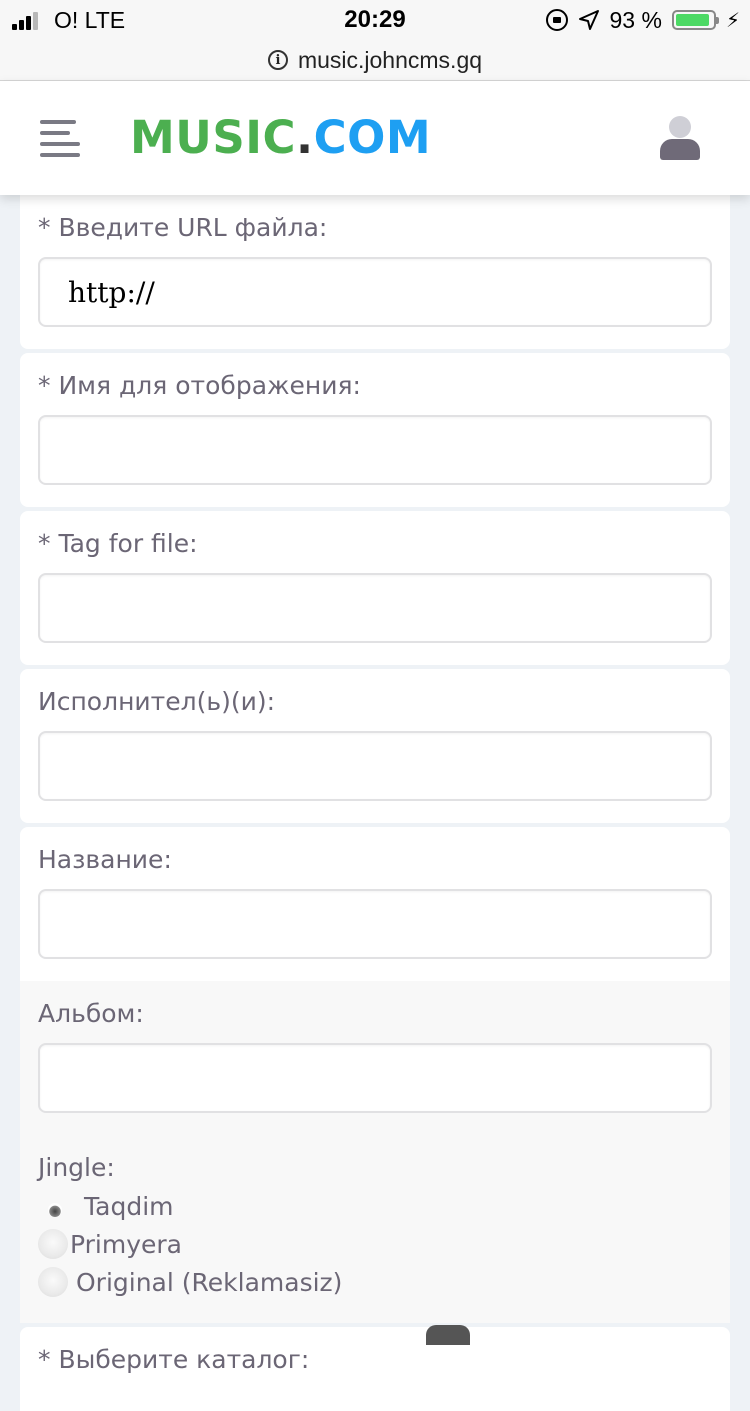  I want to click on album-label: Альбом:, so click(91, 1013).